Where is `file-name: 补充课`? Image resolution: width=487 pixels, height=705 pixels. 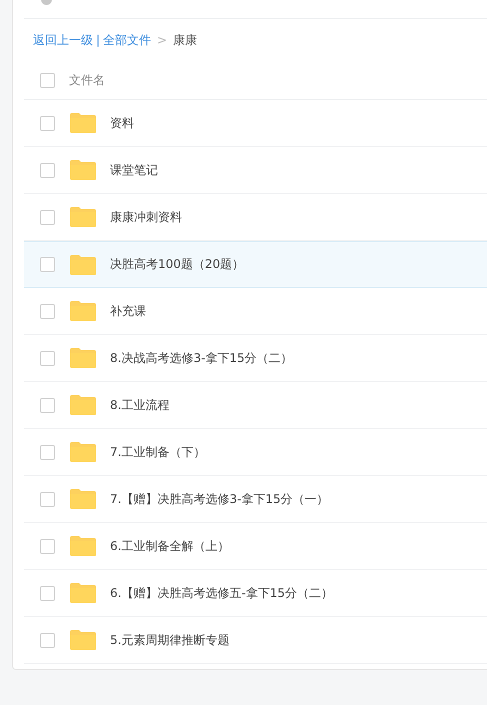 file-name: 补充课 is located at coordinates (128, 311).